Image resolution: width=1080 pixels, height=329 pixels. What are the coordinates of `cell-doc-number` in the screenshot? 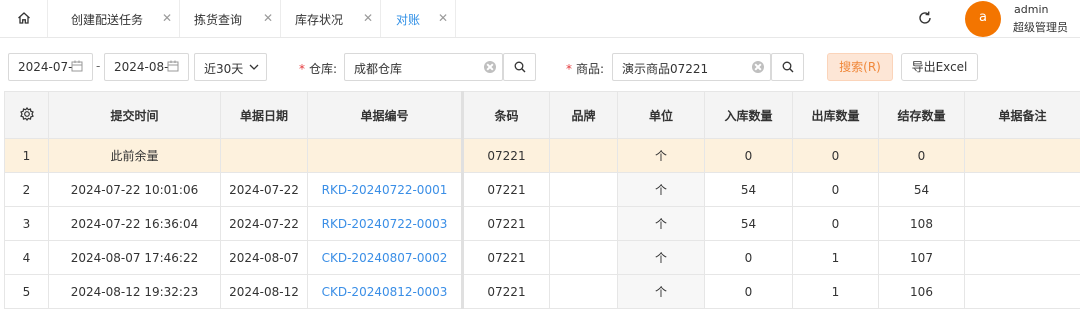 It's located at (385, 155).